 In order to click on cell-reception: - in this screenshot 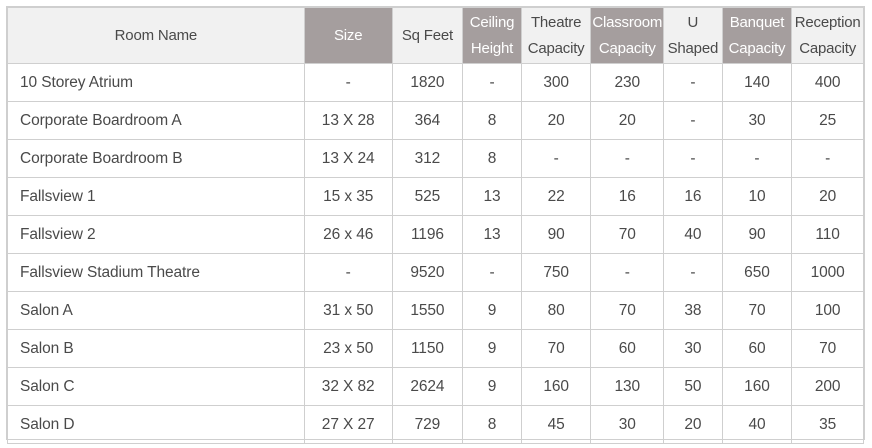, I will do `click(827, 158)`.